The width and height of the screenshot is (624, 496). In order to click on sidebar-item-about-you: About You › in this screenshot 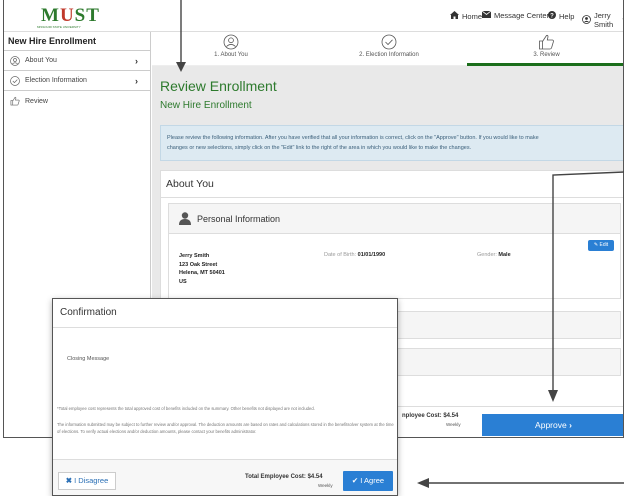, I will do `click(77, 61)`.